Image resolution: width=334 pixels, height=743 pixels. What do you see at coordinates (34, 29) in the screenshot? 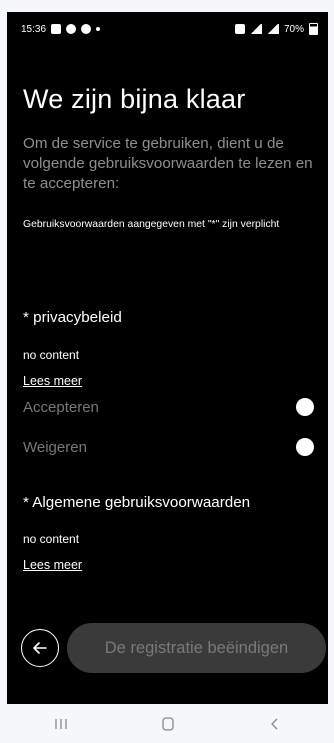
I see `status-time: 15:36` at bounding box center [34, 29].